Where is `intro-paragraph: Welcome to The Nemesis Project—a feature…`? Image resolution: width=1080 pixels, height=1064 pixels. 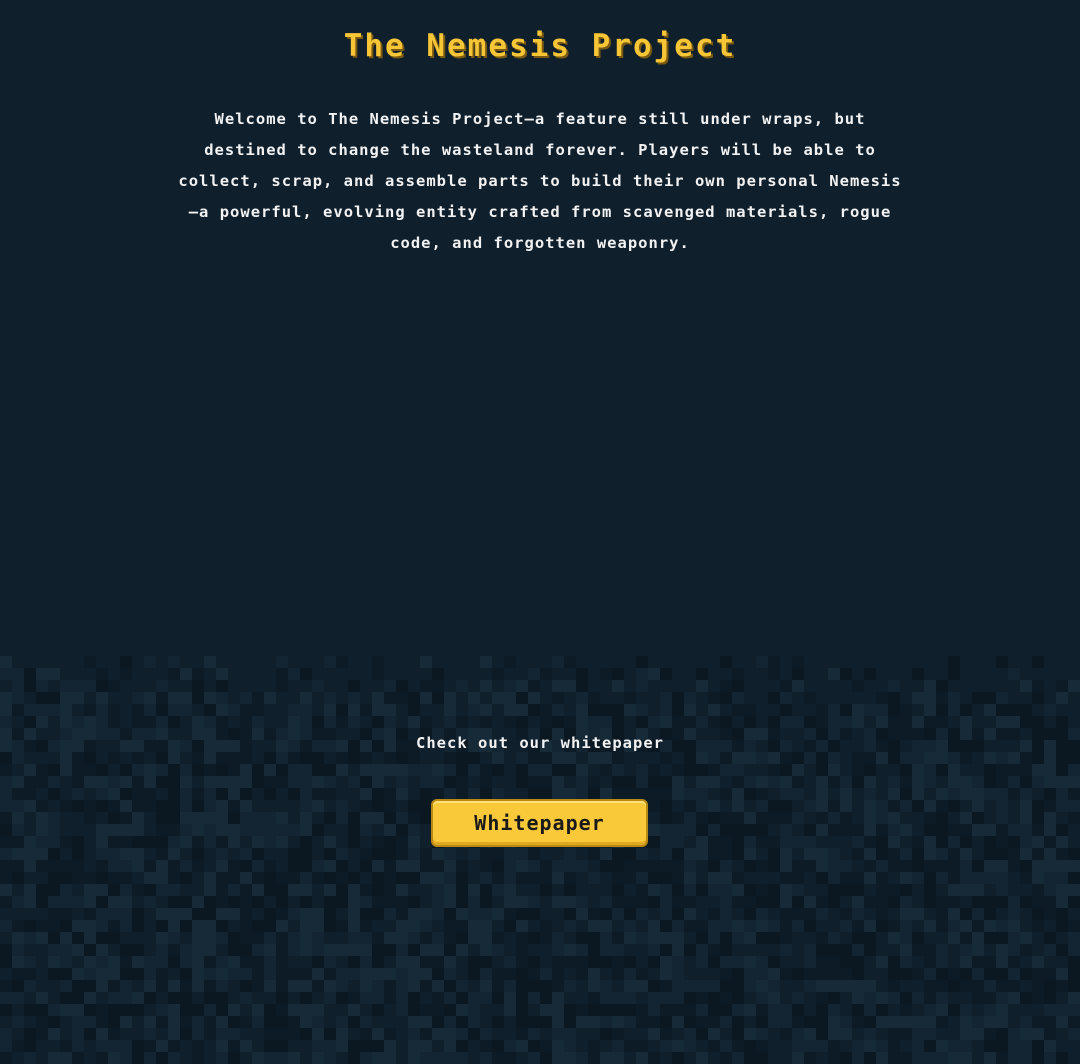
intro-paragraph: Welcome to The Nemesis Project—a feature… is located at coordinates (540, 181).